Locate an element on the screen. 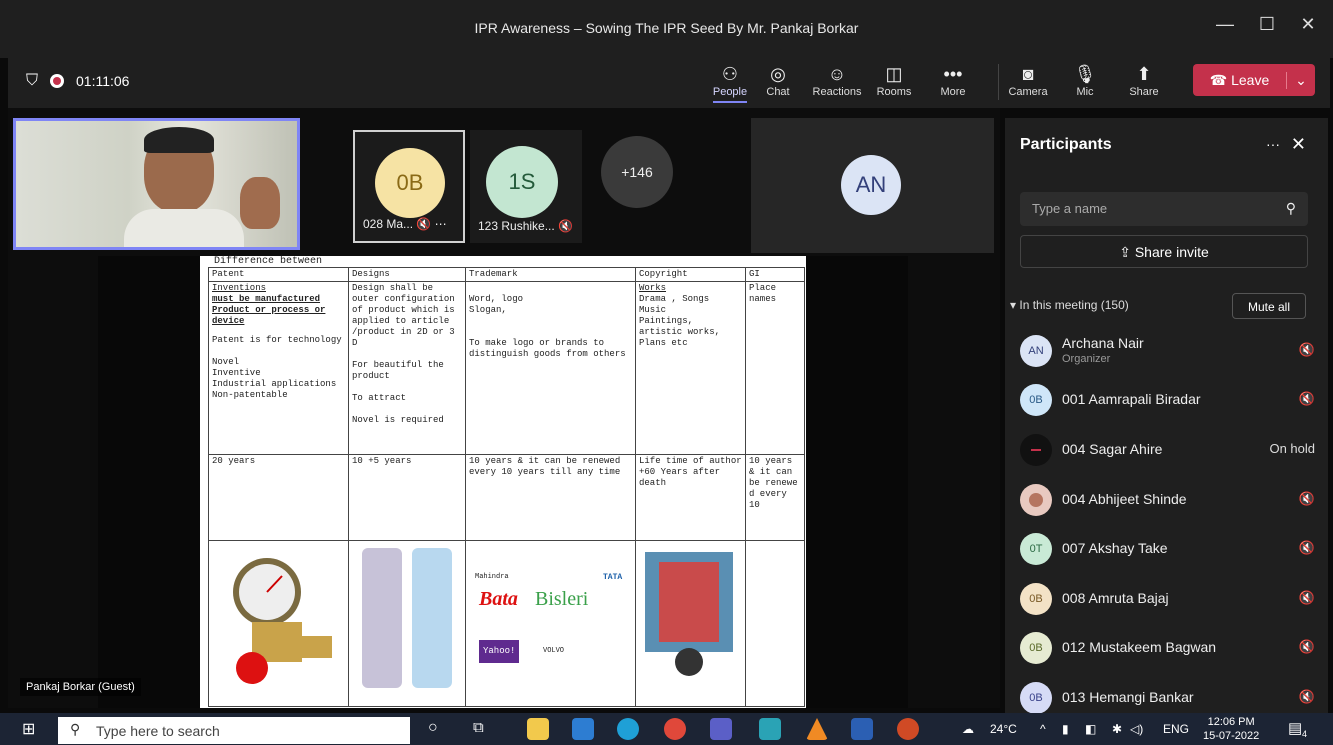 The width and height of the screenshot is (1333, 745). vlc-icon is located at coordinates (817, 729).